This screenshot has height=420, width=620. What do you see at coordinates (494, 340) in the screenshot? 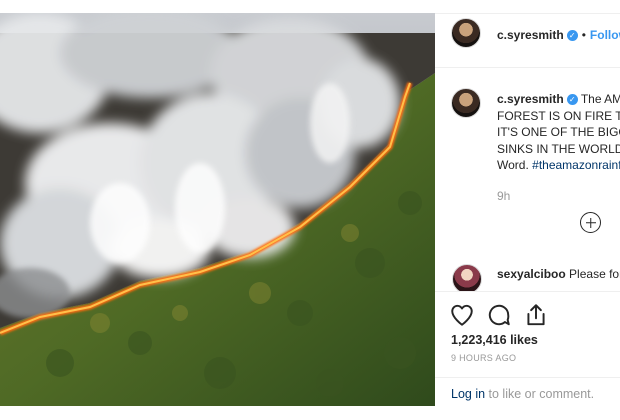
I see `likes-count: 1,223,416 likes` at bounding box center [494, 340].